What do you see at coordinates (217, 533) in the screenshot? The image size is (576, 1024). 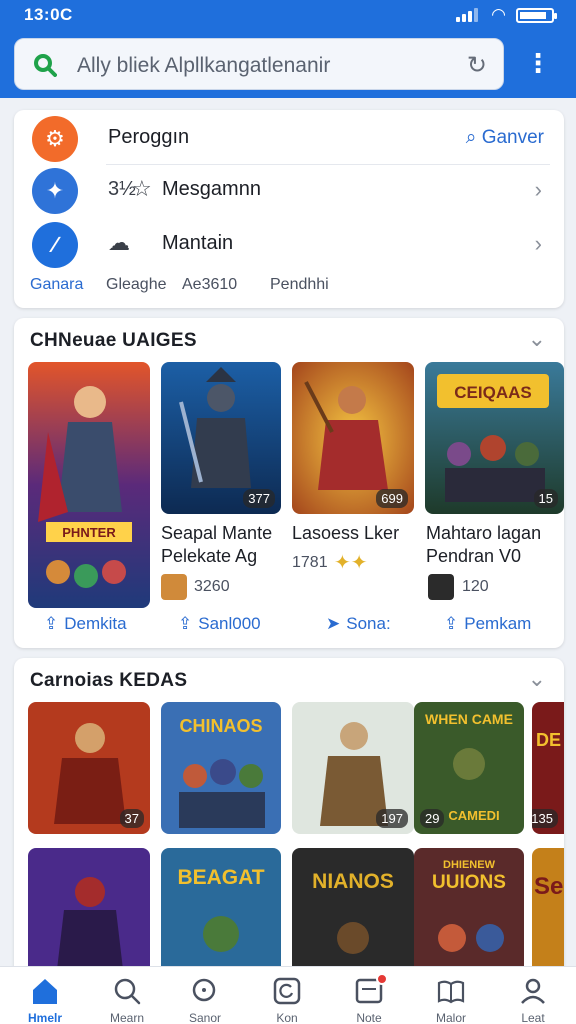 I see `game-title: Seapal Mante` at bounding box center [217, 533].